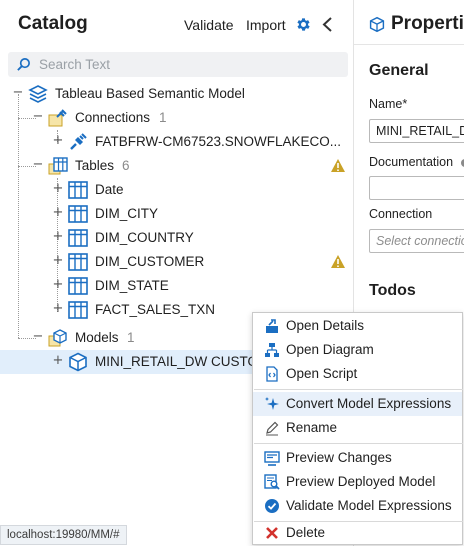 The width and height of the screenshot is (464, 546). Describe the element at coordinates (150, 261) in the screenshot. I see `table-item-label: DIM_CUSTOMER` at that location.